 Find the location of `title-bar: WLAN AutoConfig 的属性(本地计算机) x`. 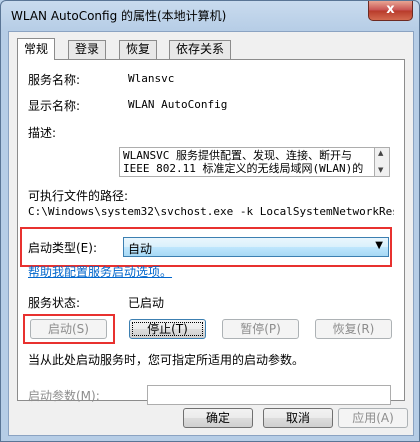

title-bar: WLAN AutoConfig 的属性(本地计算机) x is located at coordinates (210, 16).